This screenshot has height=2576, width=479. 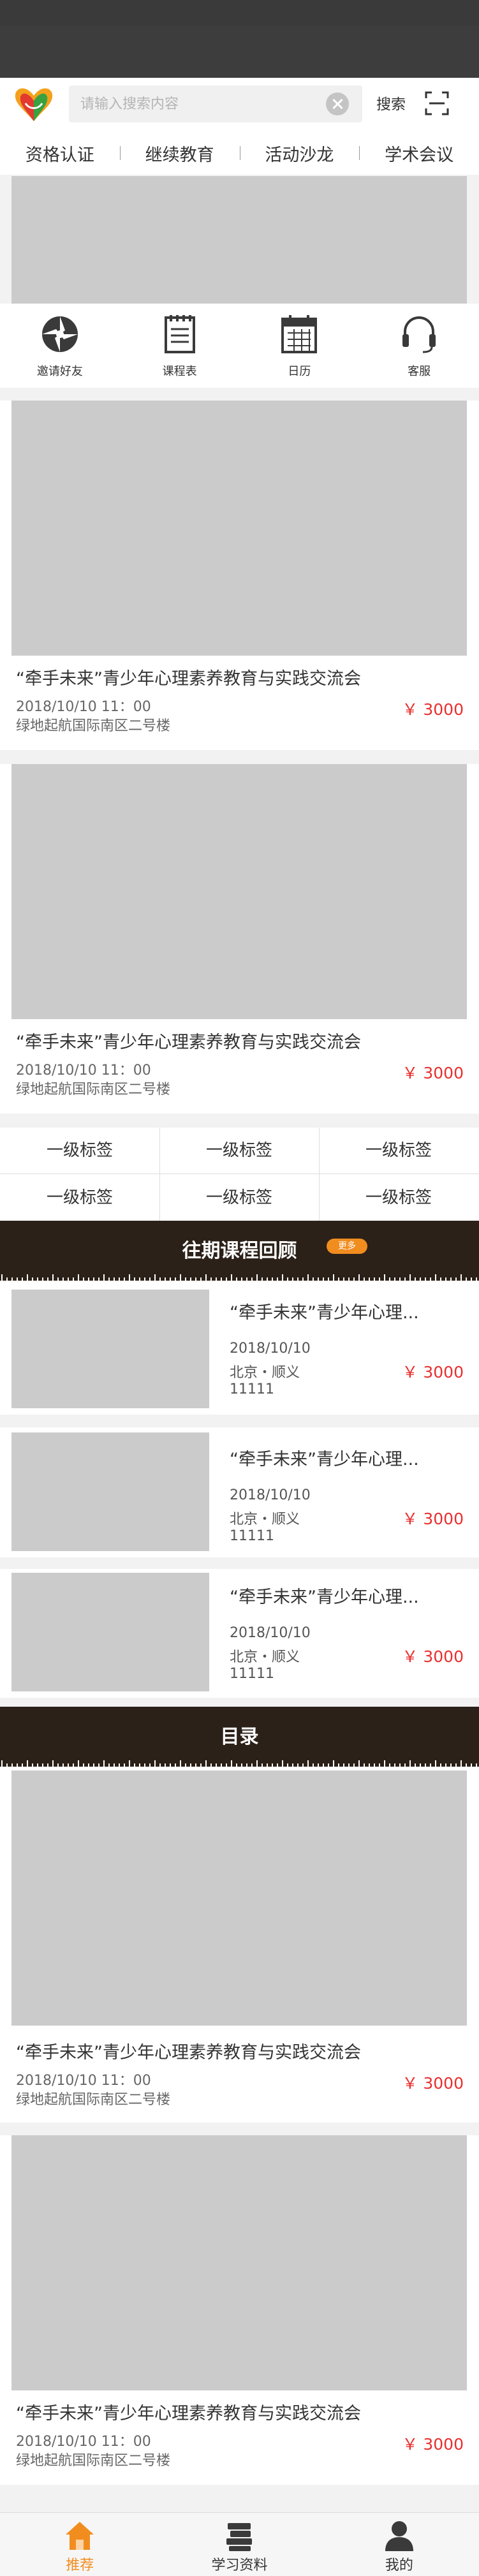 I want to click on headset-icon, so click(x=419, y=334).